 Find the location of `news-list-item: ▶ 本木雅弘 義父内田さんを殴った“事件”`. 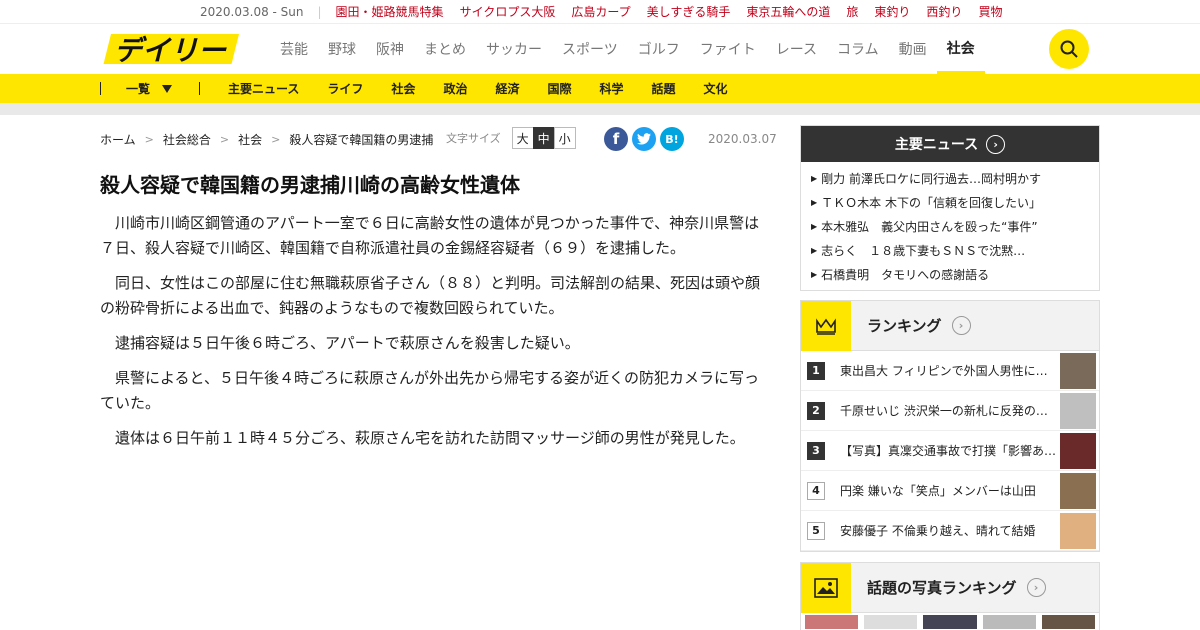

news-list-item: ▶ 本木雅弘 義父内田さんを殴った“事件” is located at coordinates (950, 226).